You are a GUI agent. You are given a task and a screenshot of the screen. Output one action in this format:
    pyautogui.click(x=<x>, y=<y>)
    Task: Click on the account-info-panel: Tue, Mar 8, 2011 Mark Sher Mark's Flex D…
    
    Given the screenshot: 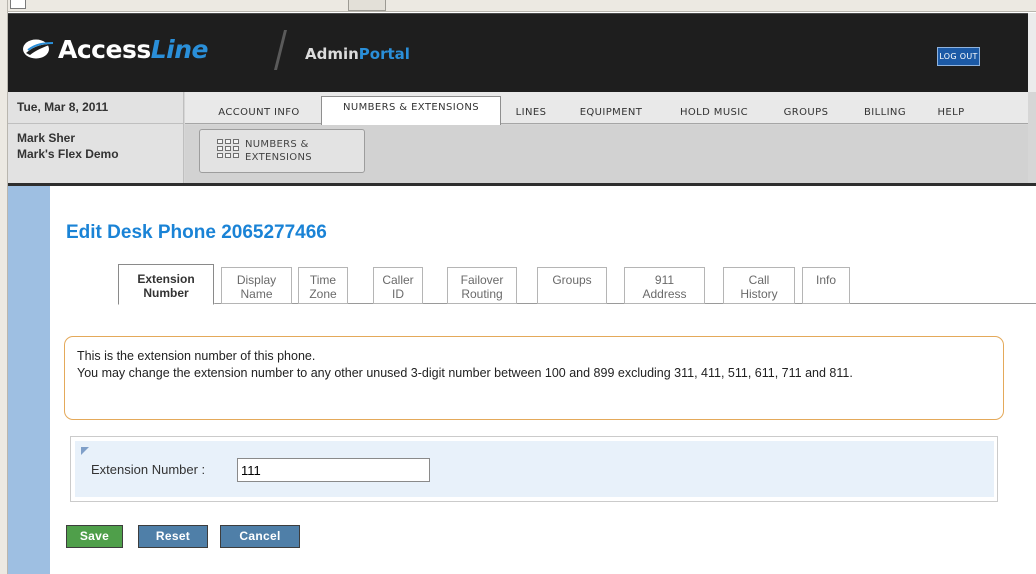 What is the action you would take?
    pyautogui.click(x=96, y=138)
    